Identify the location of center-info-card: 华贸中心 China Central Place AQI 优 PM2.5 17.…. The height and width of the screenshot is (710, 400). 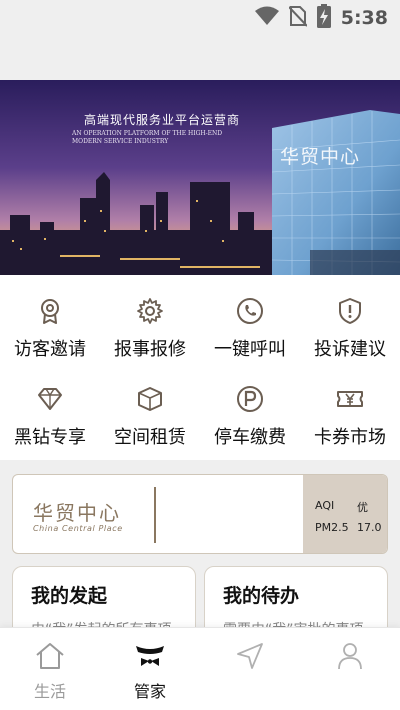
(200, 514).